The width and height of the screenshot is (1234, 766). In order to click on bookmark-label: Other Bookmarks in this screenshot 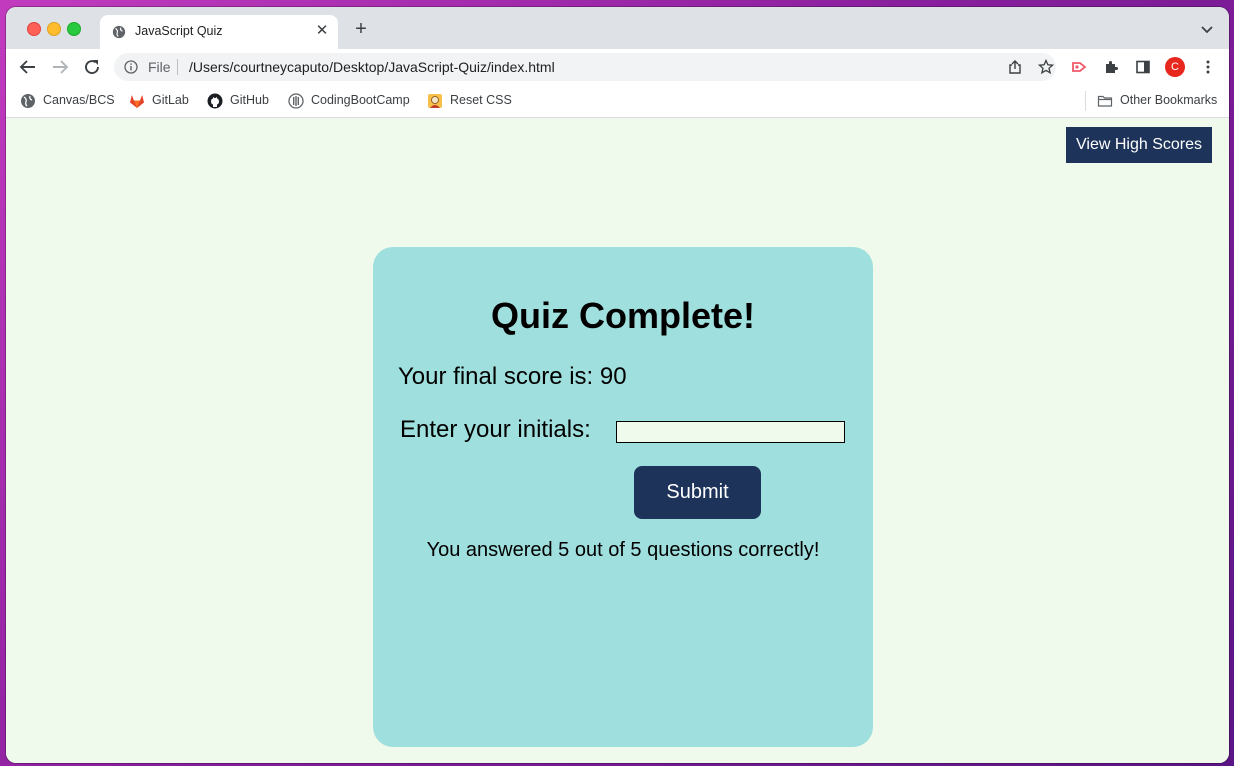, I will do `click(1169, 100)`.